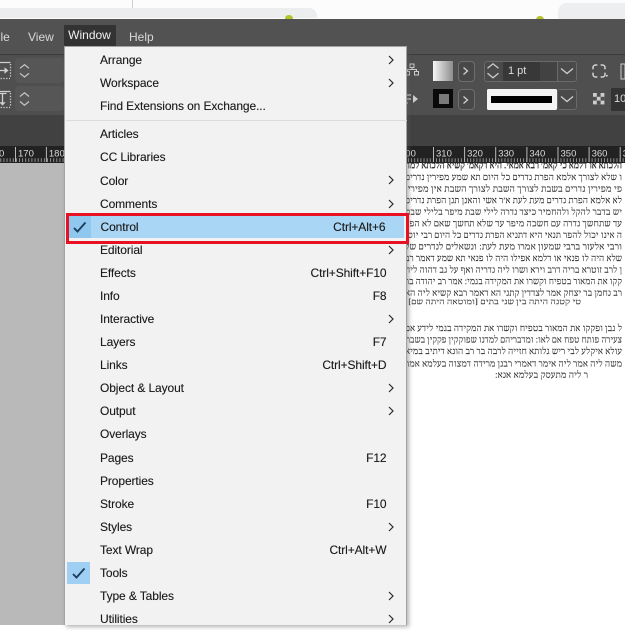 Image resolution: width=625 pixels, height=631 pixels. I want to click on svg-text: 310, so click(444, 154).